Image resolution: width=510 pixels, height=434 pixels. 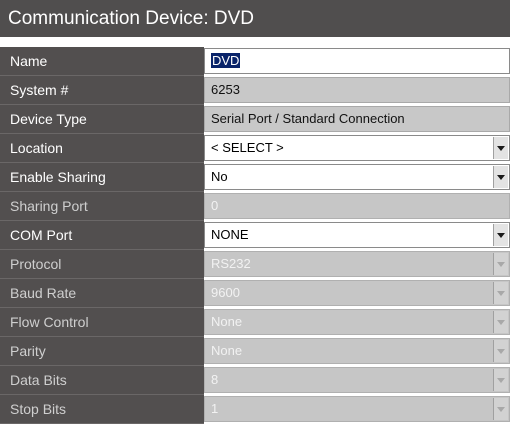 What do you see at coordinates (215, 408) in the screenshot?
I see `stop-bits-value: 1` at bounding box center [215, 408].